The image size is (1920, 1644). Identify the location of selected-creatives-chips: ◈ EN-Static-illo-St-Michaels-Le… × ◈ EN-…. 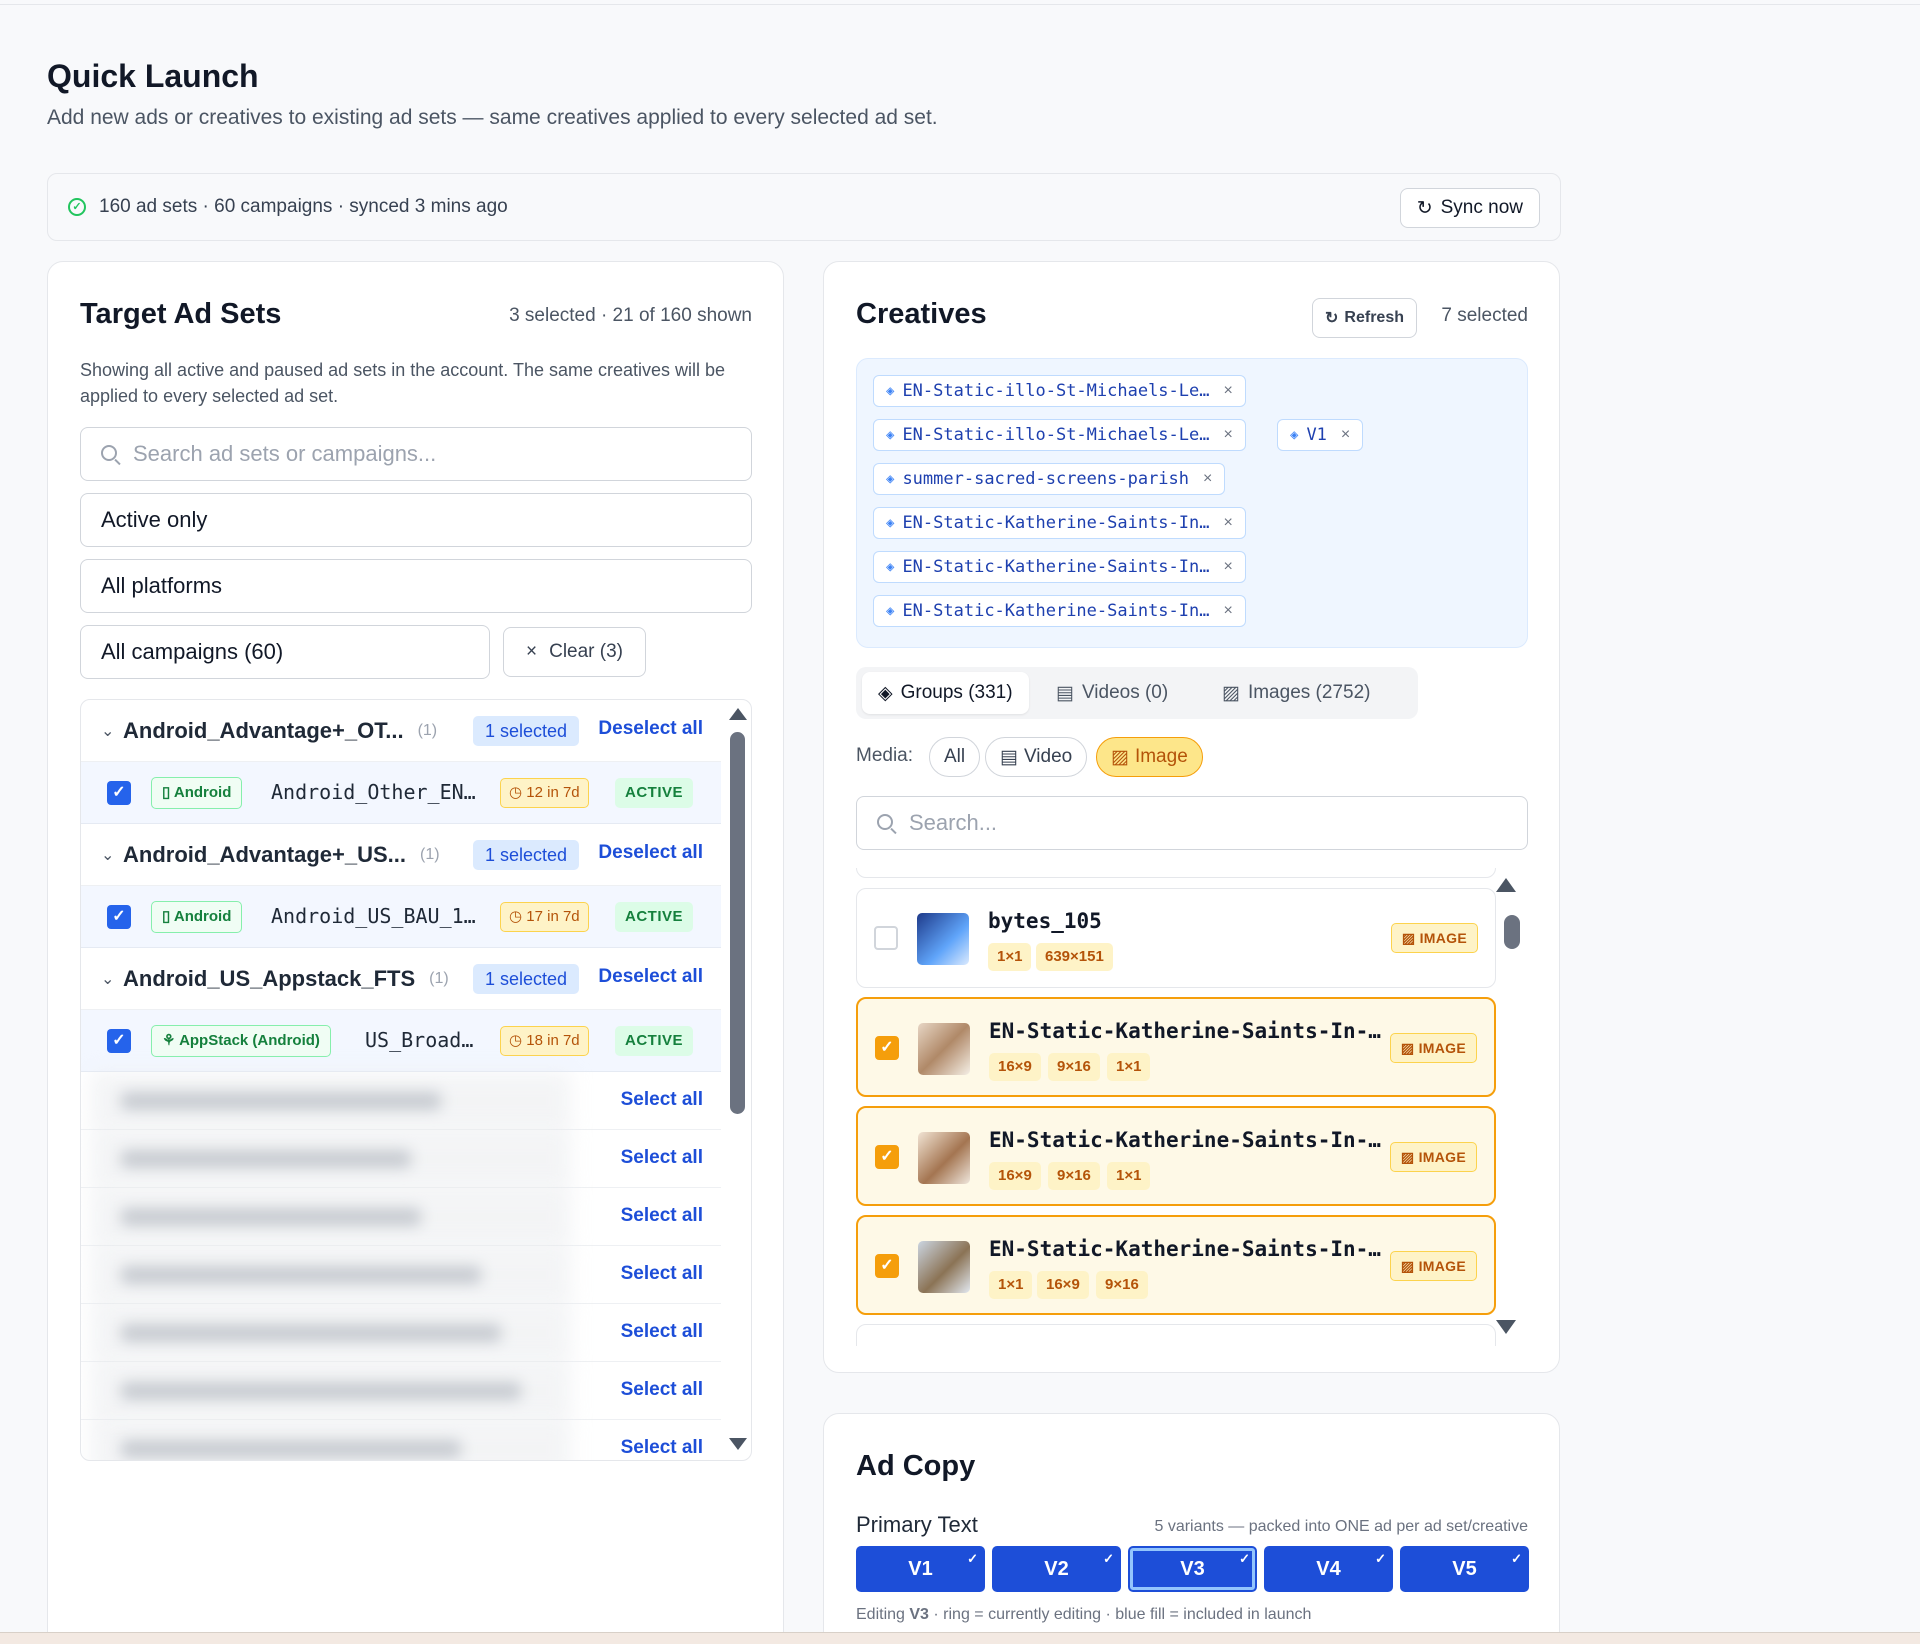
(1192, 503).